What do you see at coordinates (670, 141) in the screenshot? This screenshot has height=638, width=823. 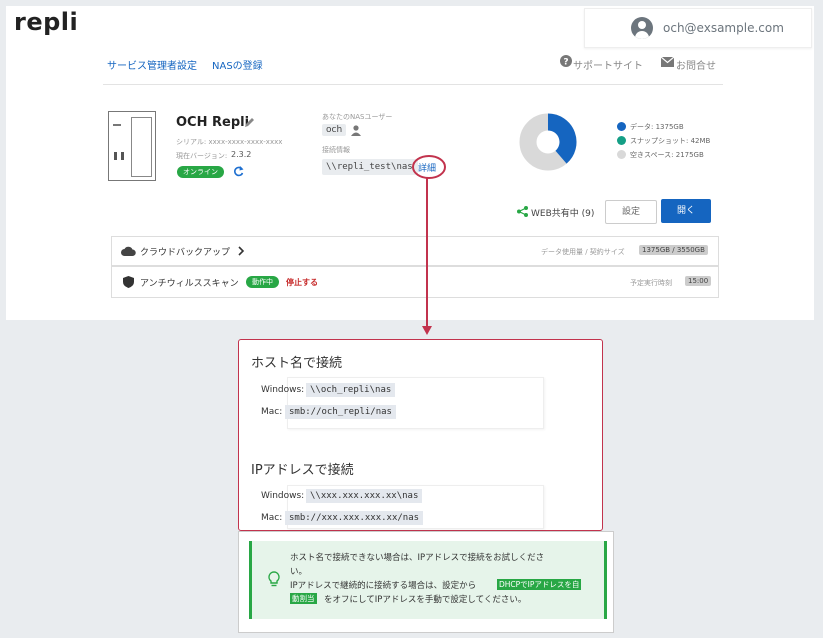 I see `legend-snapshot: スナップショット: 42MB` at bounding box center [670, 141].